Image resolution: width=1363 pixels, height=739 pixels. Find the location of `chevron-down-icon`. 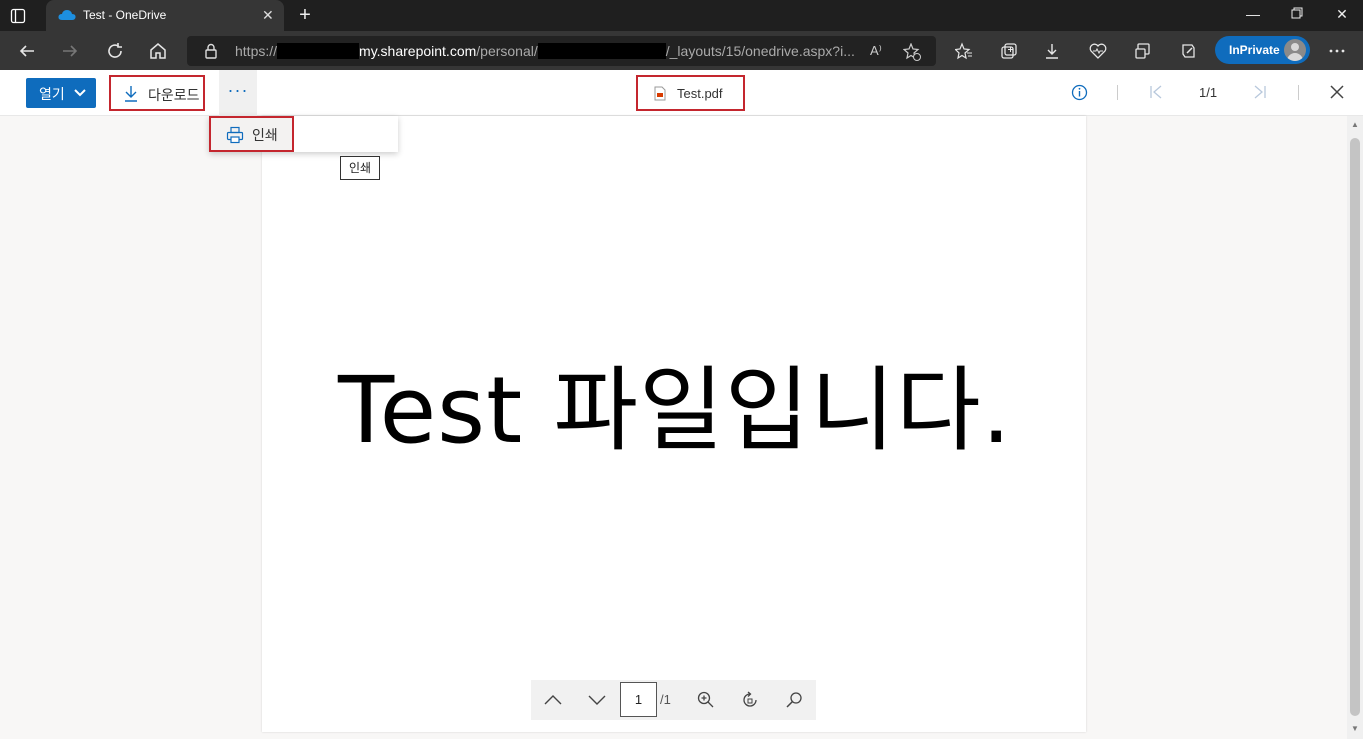

chevron-down-icon is located at coordinates (80, 93).